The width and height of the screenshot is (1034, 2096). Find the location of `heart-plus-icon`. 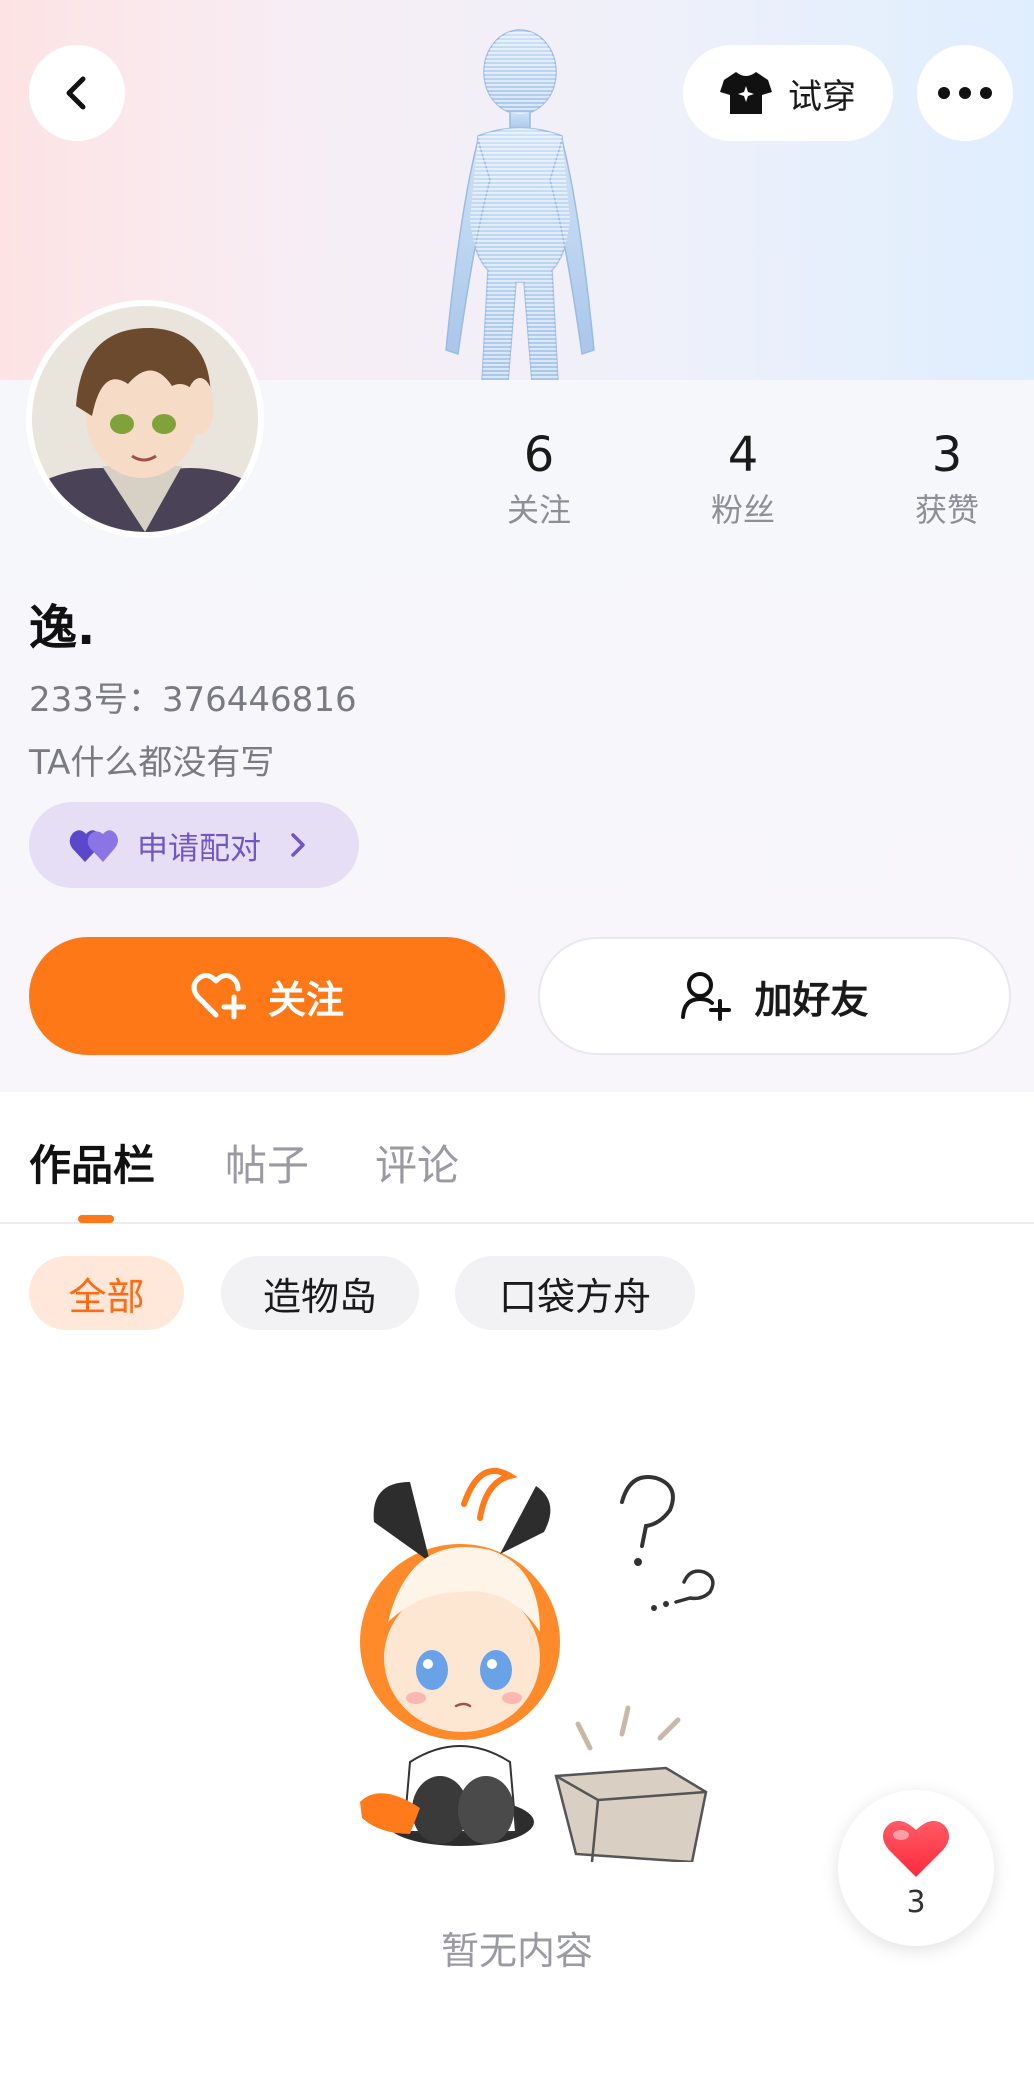

heart-plus-icon is located at coordinates (218, 996).